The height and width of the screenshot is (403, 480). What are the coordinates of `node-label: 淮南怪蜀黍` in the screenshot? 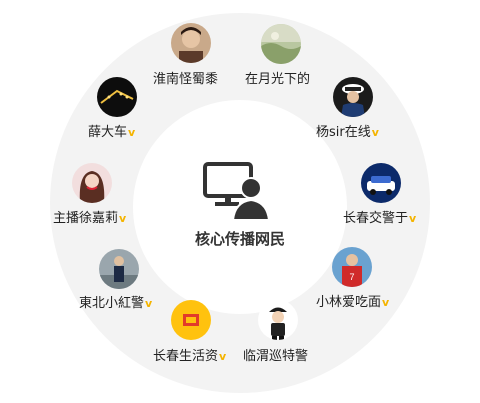 It's located at (186, 77).